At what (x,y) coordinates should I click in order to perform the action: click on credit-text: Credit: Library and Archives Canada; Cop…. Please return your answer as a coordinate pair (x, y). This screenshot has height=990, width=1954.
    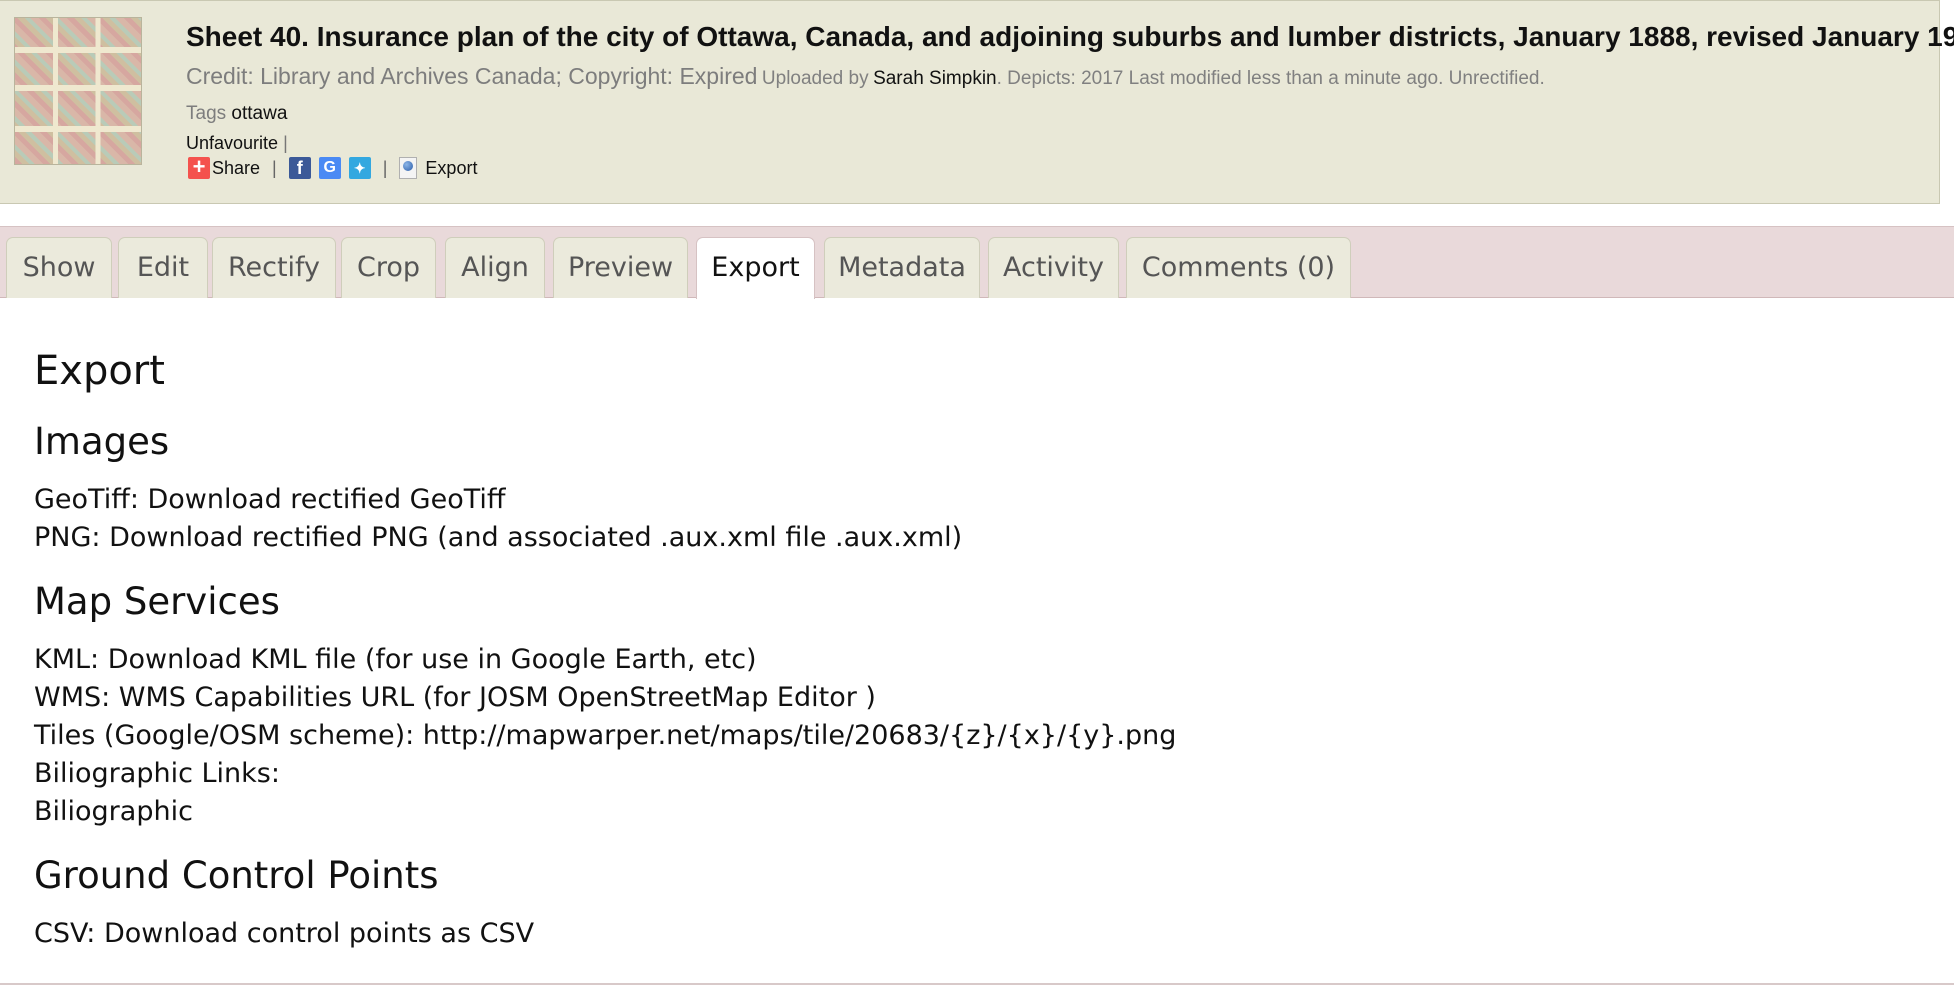
    Looking at the image, I should click on (472, 76).